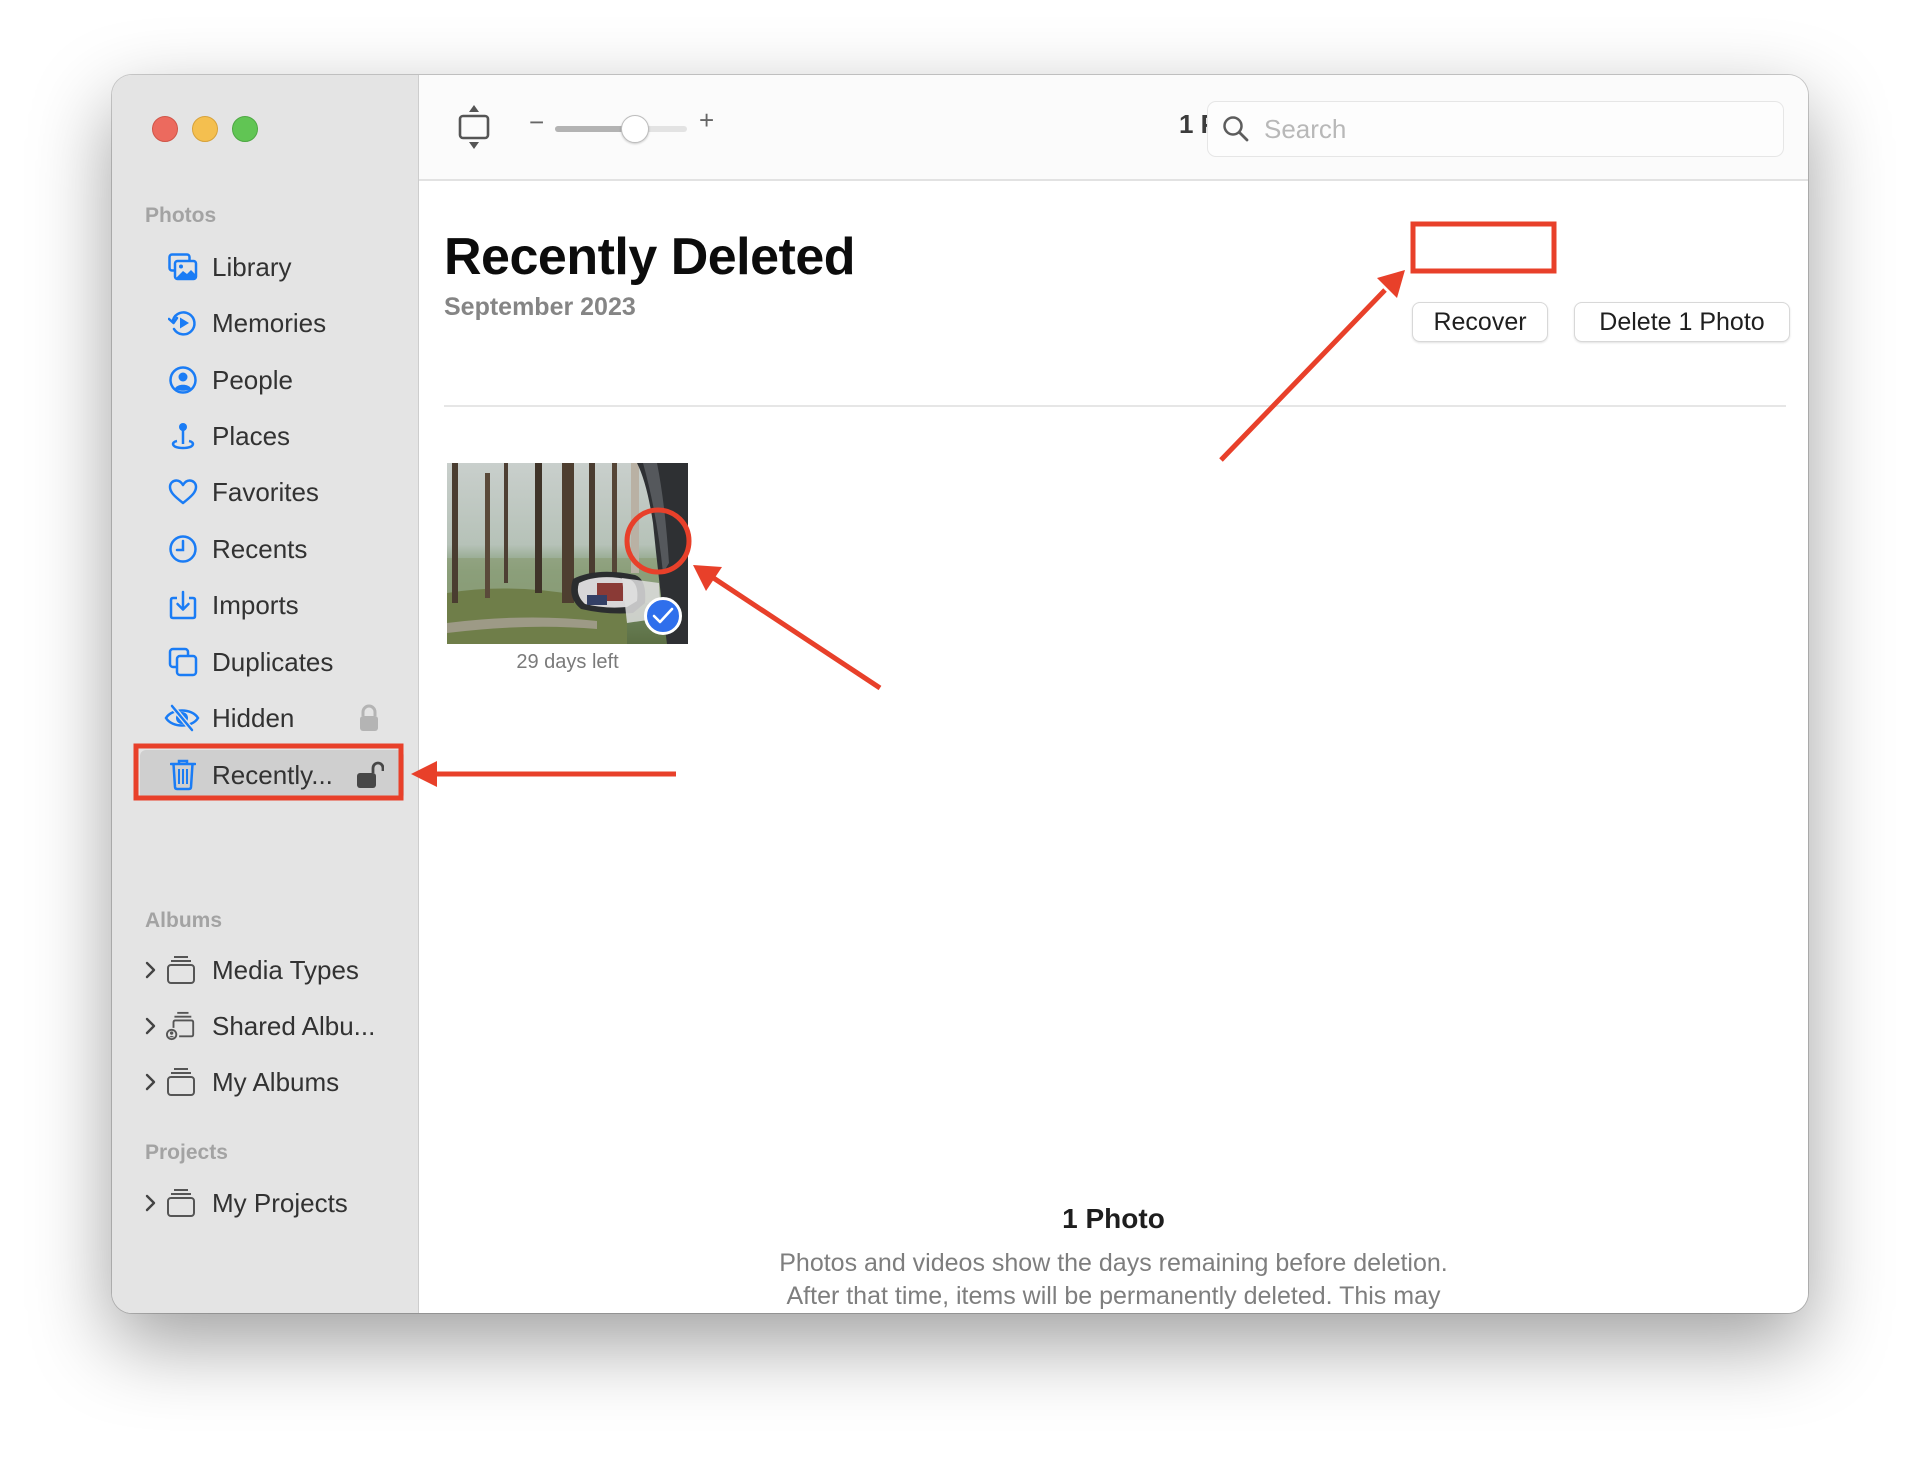 This screenshot has height=1462, width=1920. I want to click on sidebar-item-label: Library, so click(252, 266).